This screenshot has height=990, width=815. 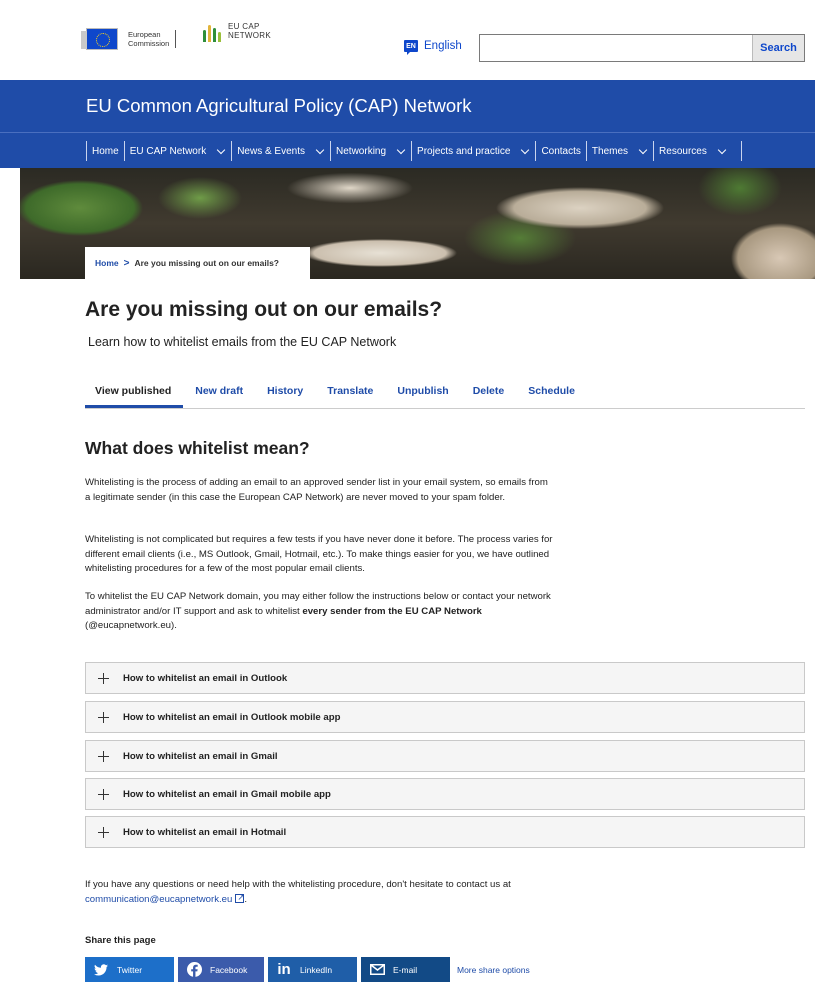 What do you see at coordinates (370, 151) in the screenshot?
I see `nav-item-networking: Networking` at bounding box center [370, 151].